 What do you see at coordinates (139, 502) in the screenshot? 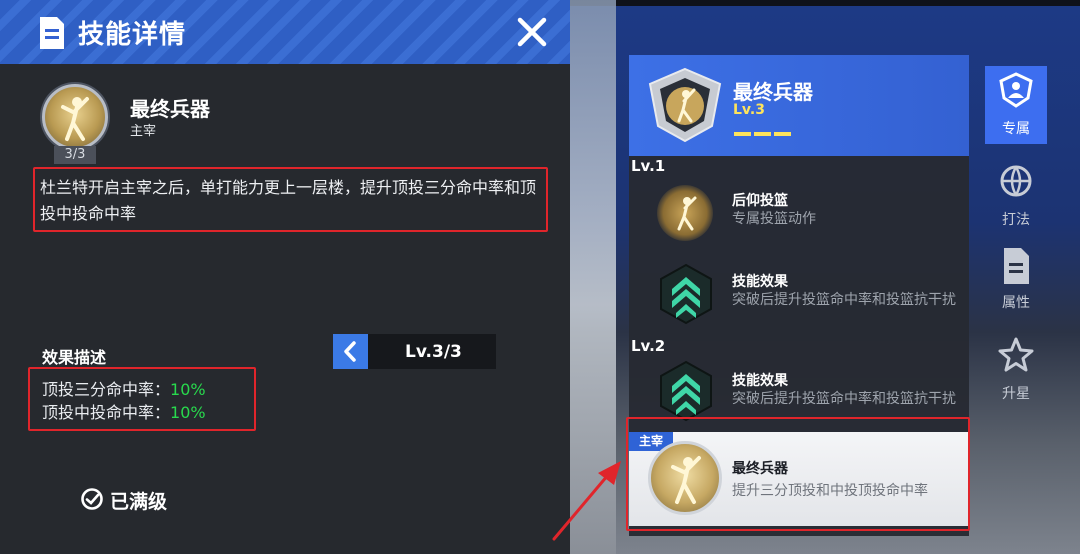
I see `max-level-status: 已满级` at bounding box center [139, 502].